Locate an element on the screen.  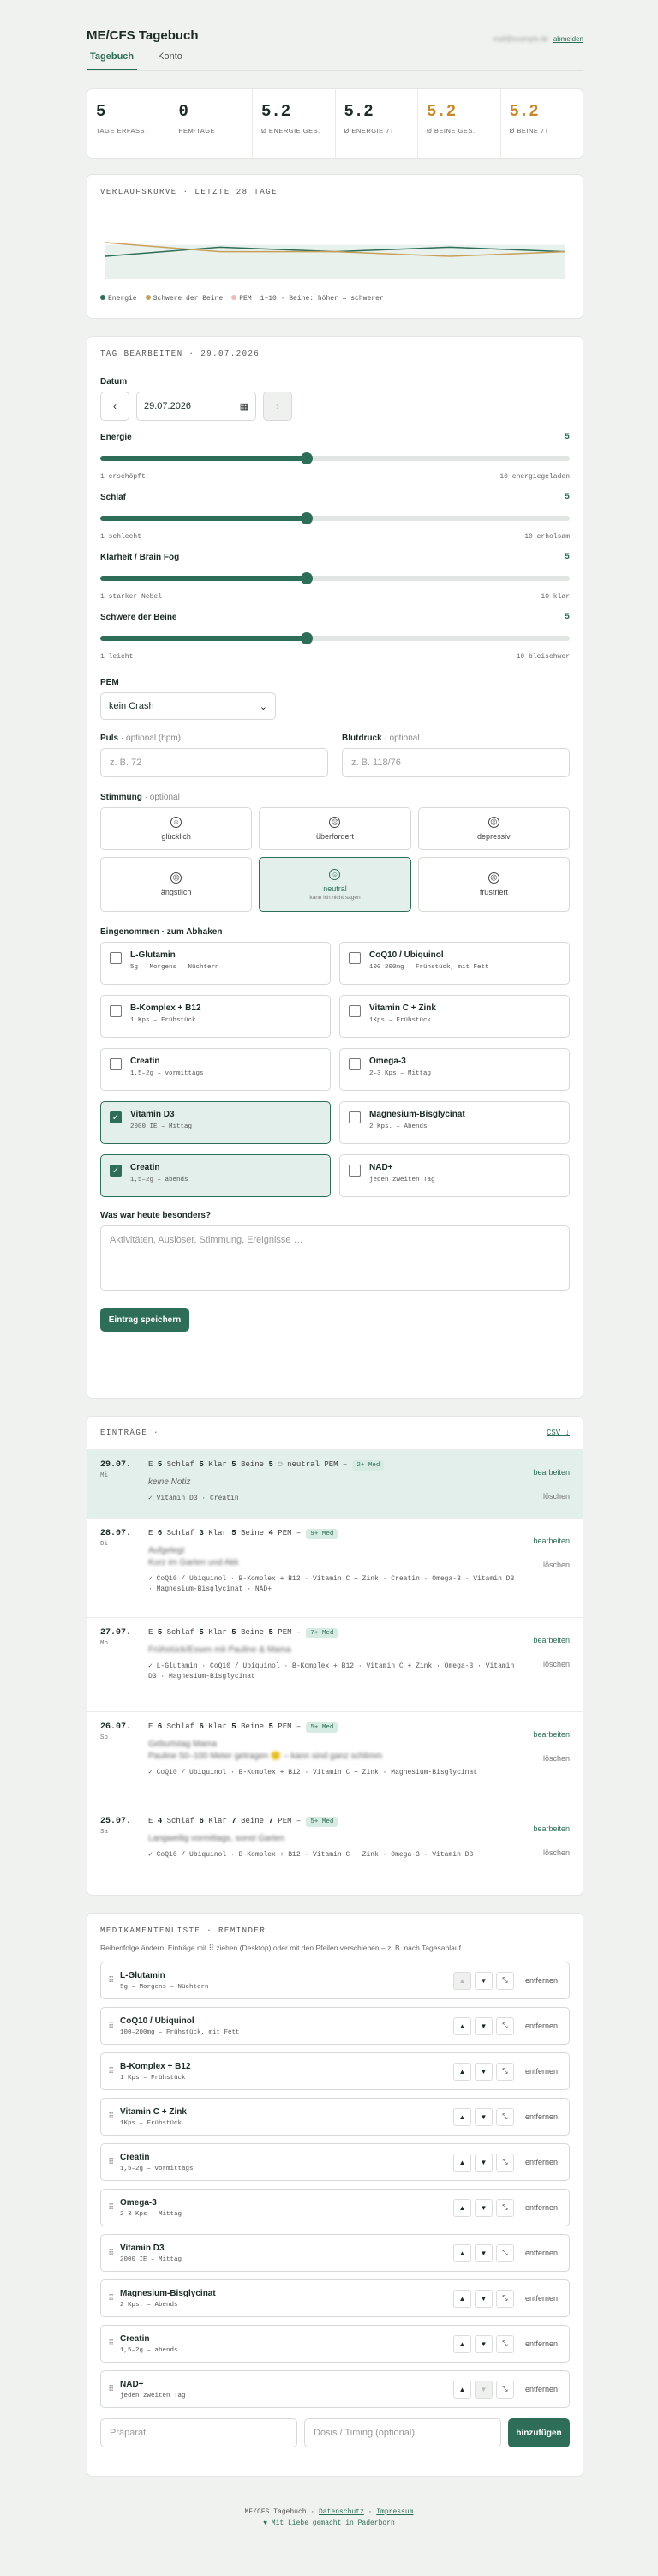
med-row: ⠿ Omega-3 2–3 Kps – Mittag ▲ ▼ ⤡ entfernen is located at coordinates (335, 2207).